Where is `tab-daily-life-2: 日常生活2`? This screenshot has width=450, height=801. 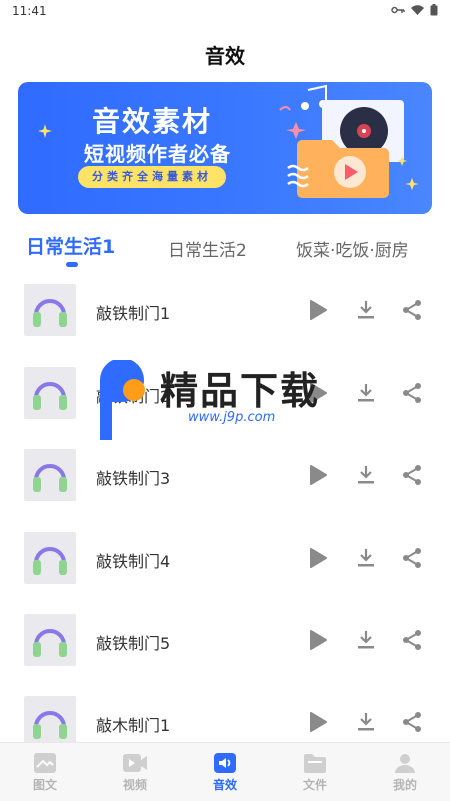 tab-daily-life-2: 日常生活2 is located at coordinates (207, 248).